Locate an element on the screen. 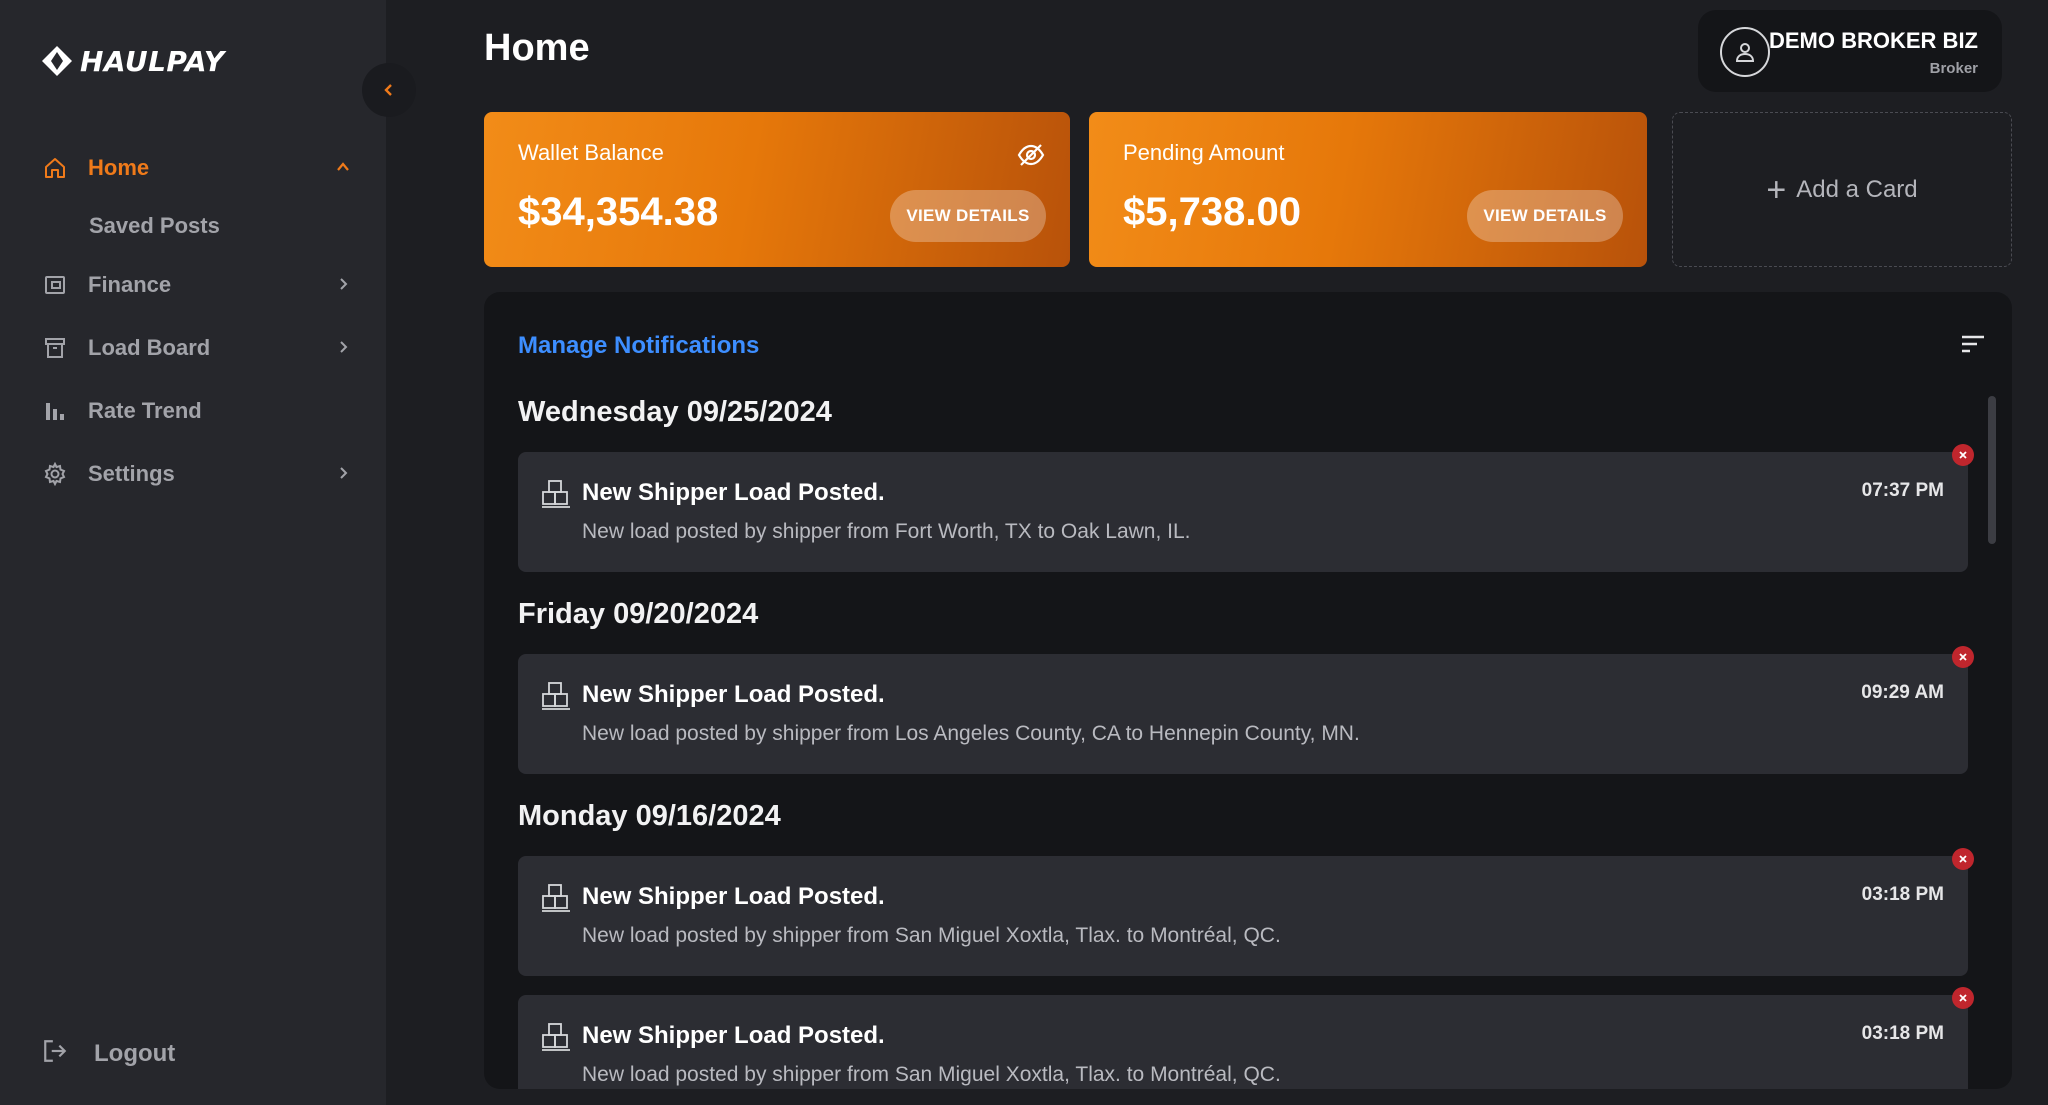 This screenshot has width=2048, height=1105. gear-icon is located at coordinates (55, 474).